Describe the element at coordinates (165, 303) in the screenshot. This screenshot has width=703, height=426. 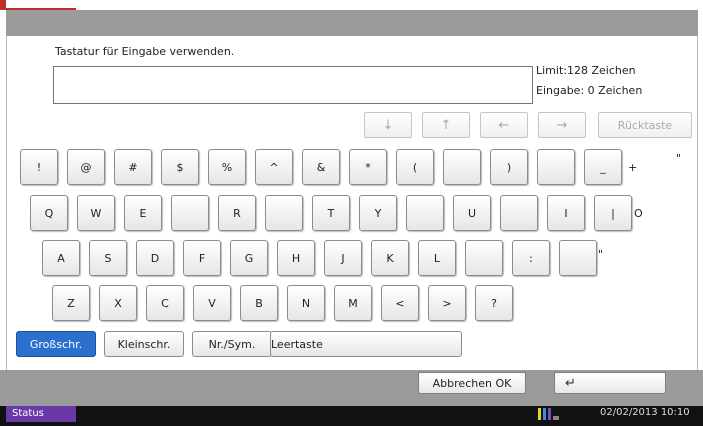
I see `key-row4-2: C` at that location.